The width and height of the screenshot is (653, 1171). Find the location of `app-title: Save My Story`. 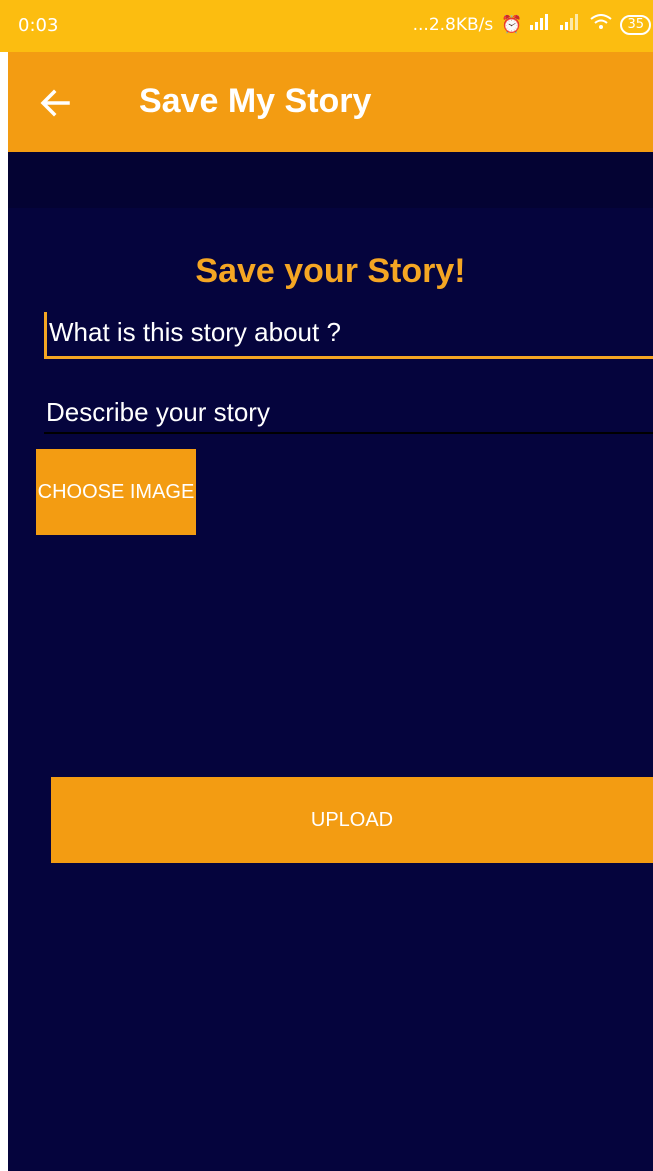

app-title: Save My Story is located at coordinates (255, 101).